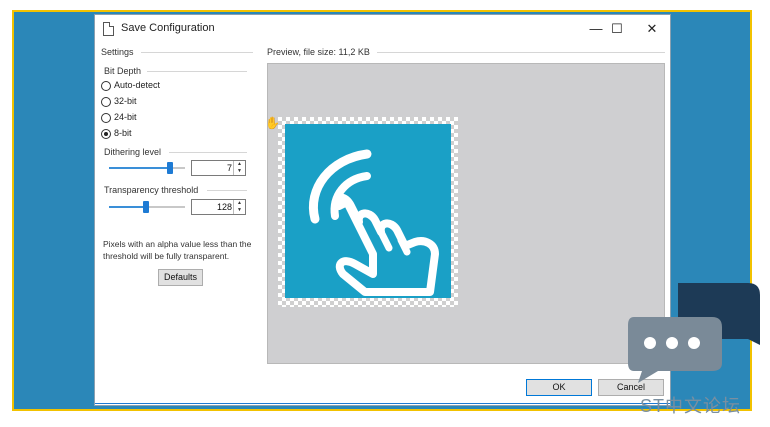  Describe the element at coordinates (126, 207) in the screenshot. I see `transparency-slider-fill` at that location.